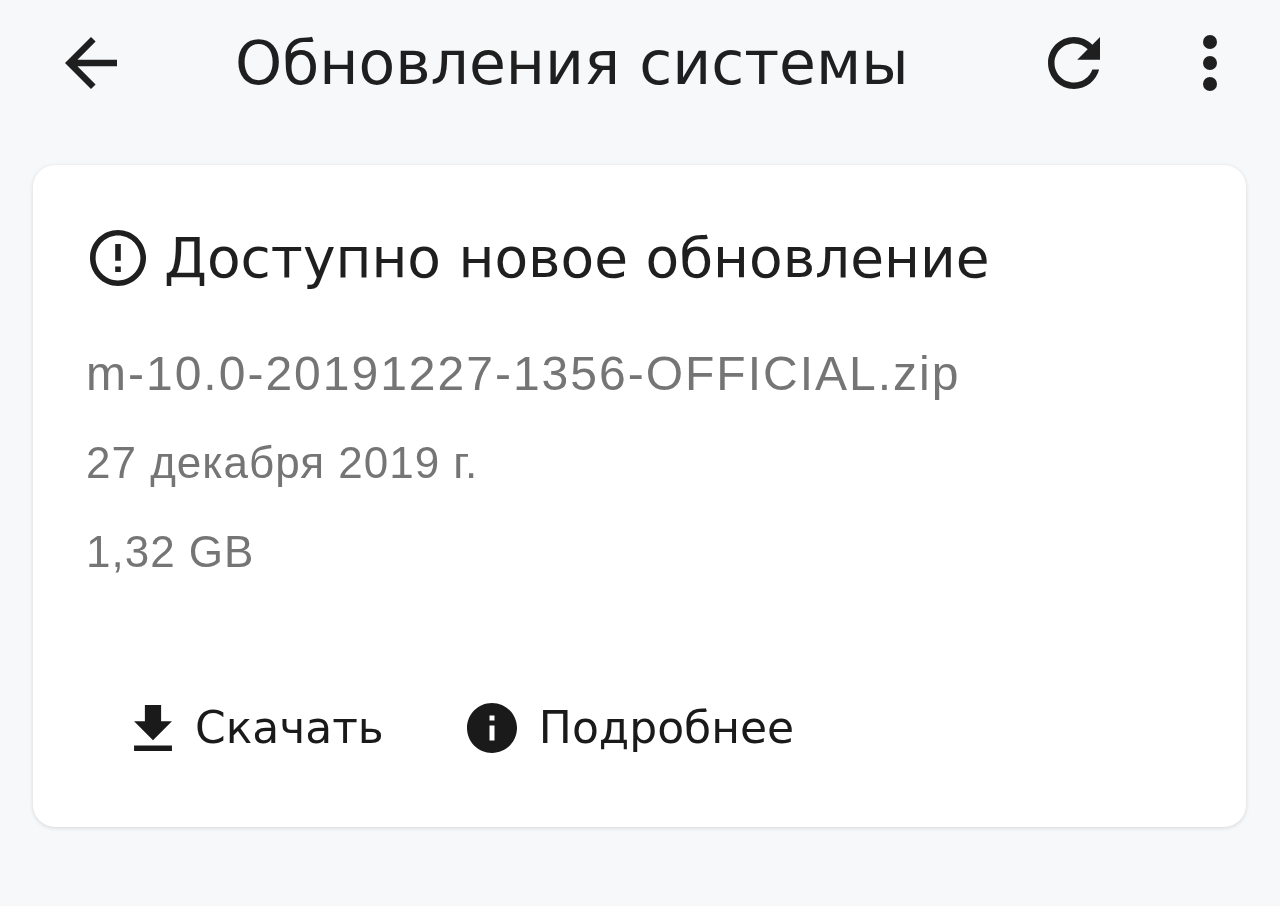  What do you see at coordinates (577, 258) in the screenshot?
I see `update-headline: Доступно новое обновление` at bounding box center [577, 258].